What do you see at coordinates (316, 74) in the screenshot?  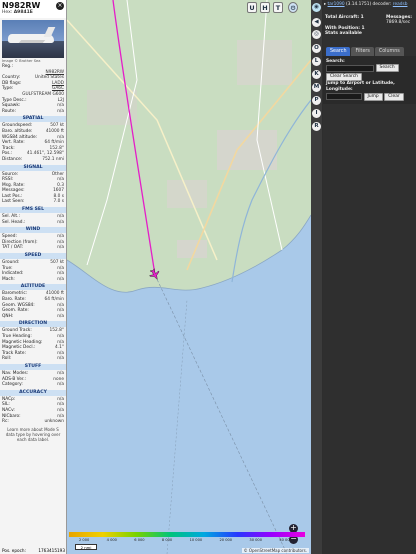 I see `toggle-k-button: K` at bounding box center [316, 74].